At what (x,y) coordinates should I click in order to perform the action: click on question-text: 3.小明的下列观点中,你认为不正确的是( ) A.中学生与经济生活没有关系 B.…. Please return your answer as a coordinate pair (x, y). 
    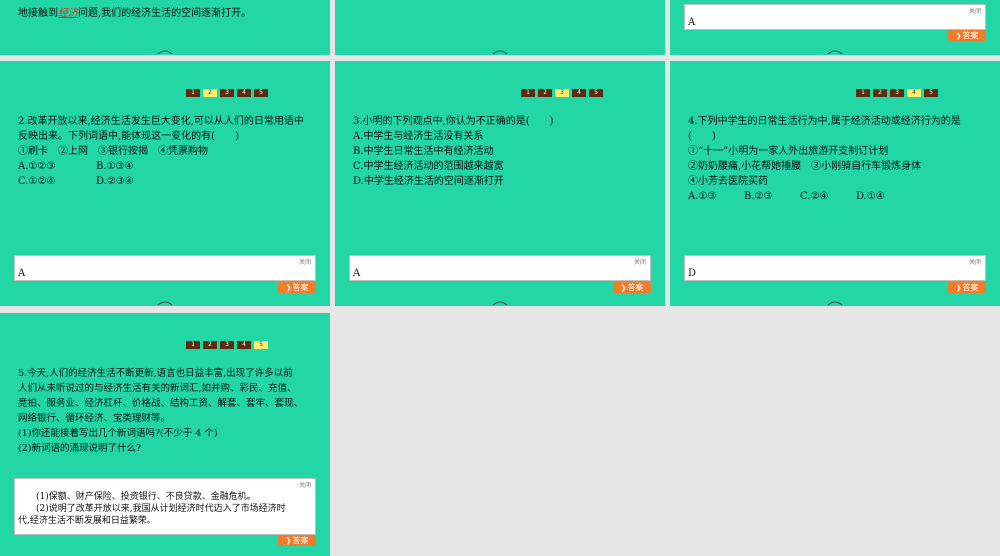
    Looking at the image, I should click on (453, 151).